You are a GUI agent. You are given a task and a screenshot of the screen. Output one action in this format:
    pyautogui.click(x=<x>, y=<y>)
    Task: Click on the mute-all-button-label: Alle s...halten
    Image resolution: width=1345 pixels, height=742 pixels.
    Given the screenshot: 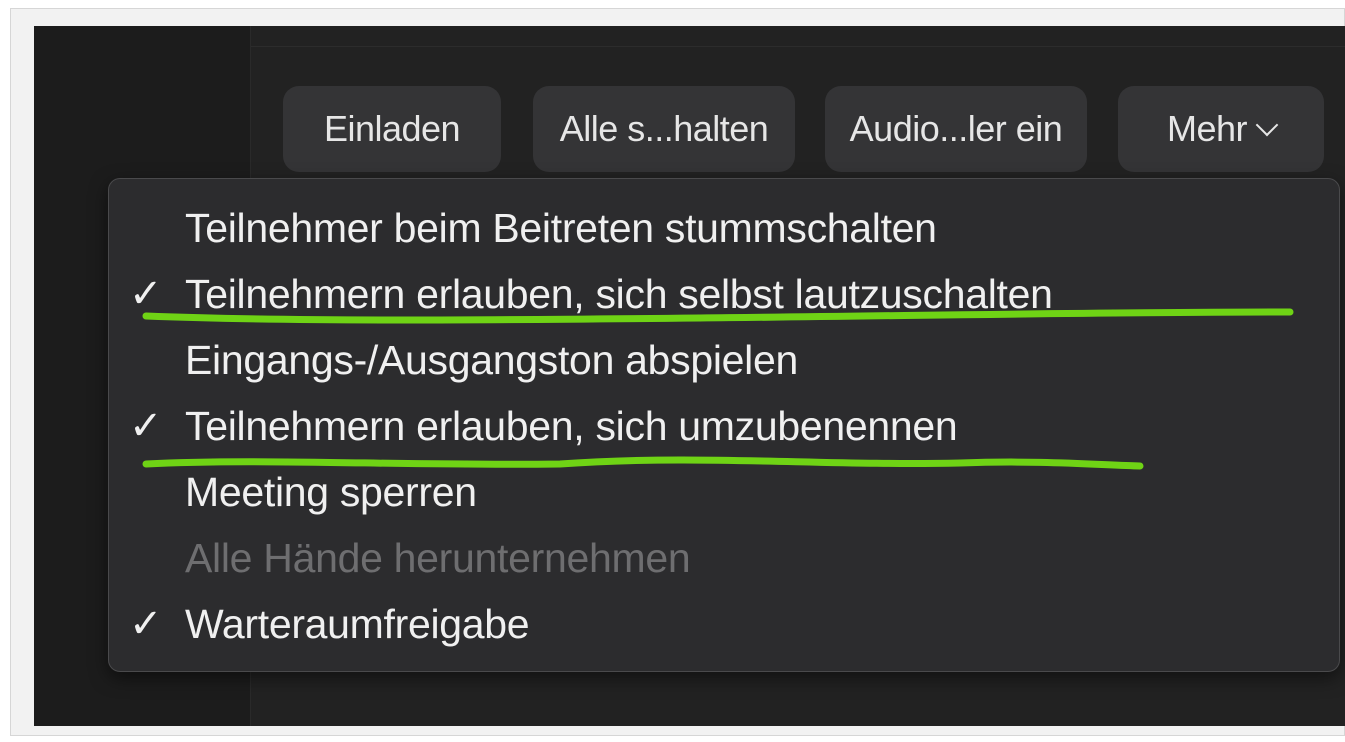 What is the action you would take?
    pyautogui.click(x=664, y=128)
    